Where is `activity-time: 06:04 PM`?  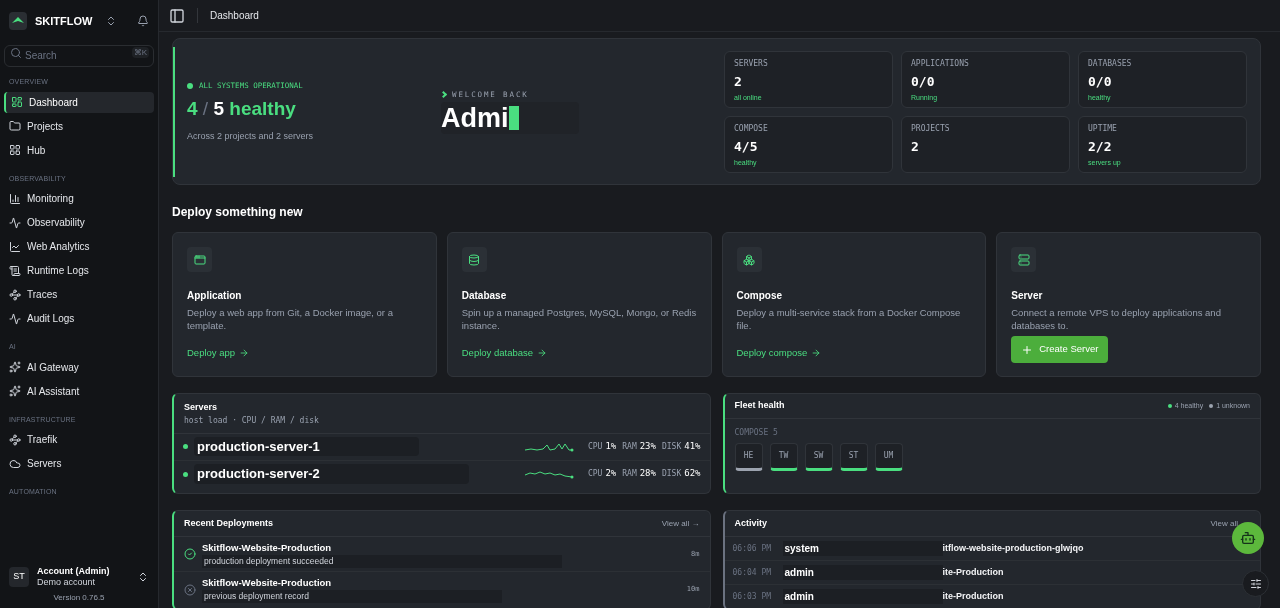
activity-time: 06:04 PM is located at coordinates (752, 572).